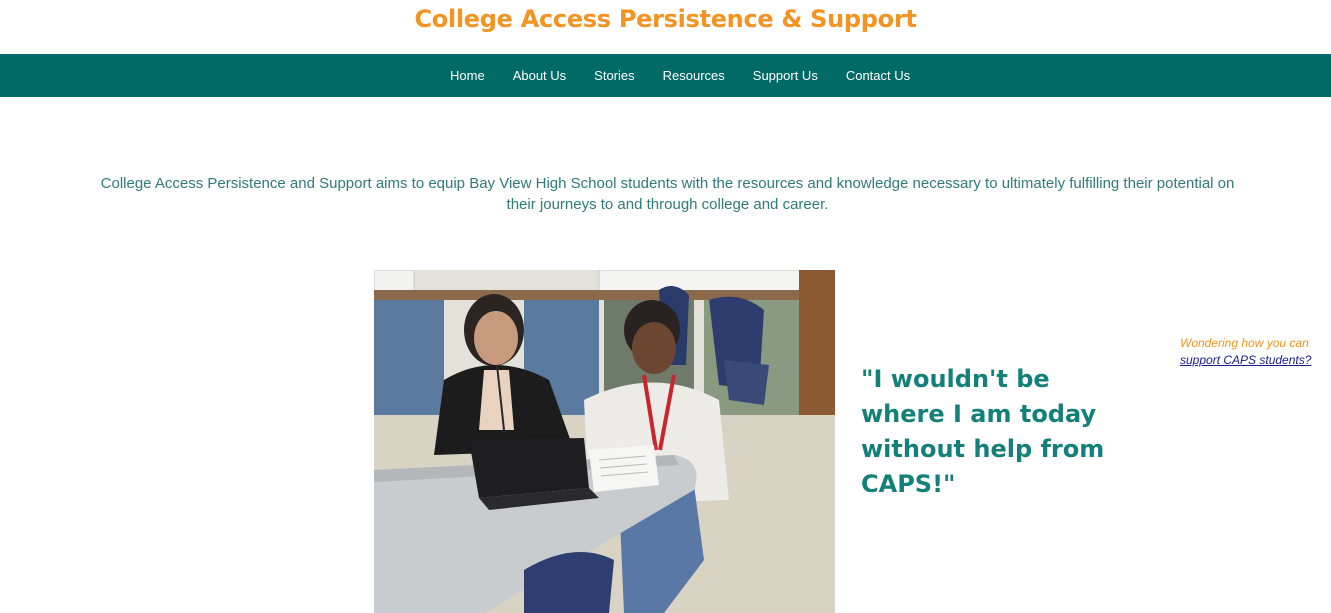 Image resolution: width=1331 pixels, height=613 pixels. What do you see at coordinates (665, 19) in the screenshot?
I see `site-title: College Access Persistence & Support` at bounding box center [665, 19].